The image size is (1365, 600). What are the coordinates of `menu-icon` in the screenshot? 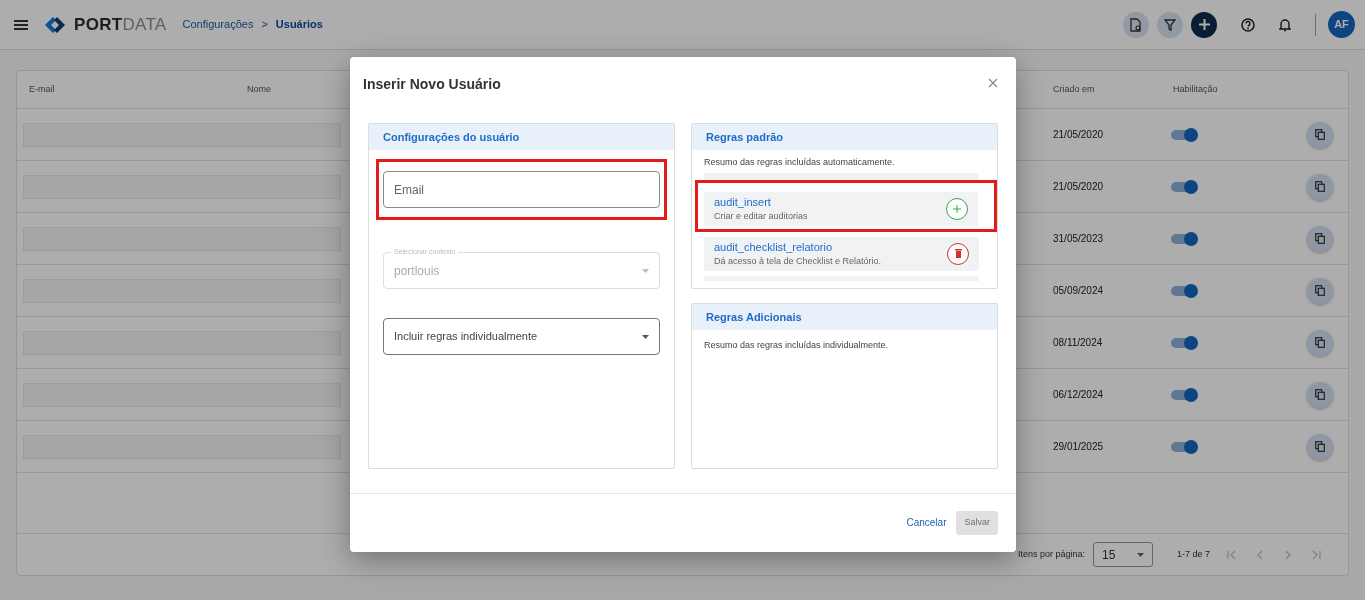 It's located at (21, 24).